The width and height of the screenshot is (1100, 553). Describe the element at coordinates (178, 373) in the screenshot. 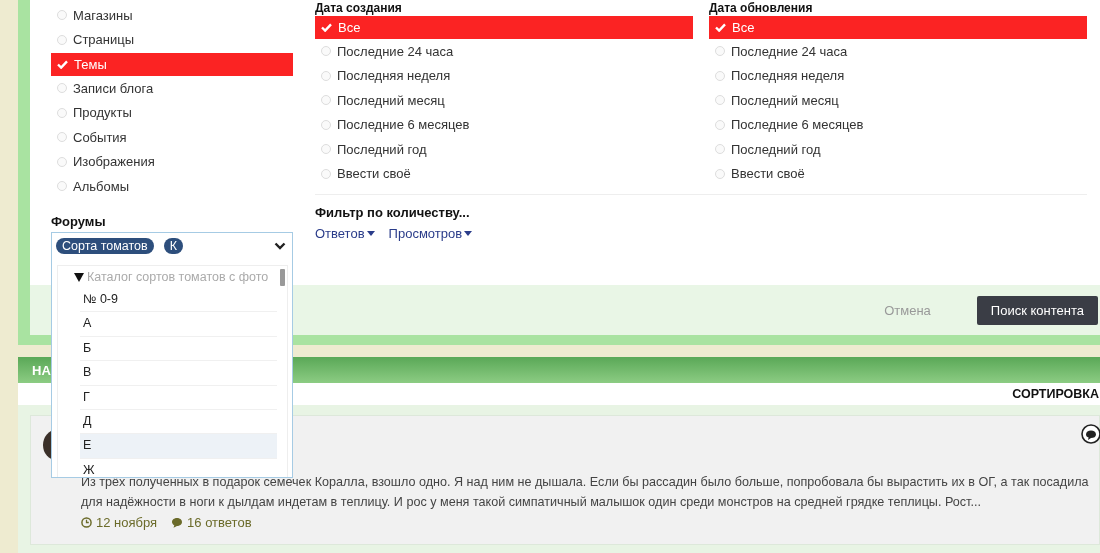

I see `tree-item: В` at that location.